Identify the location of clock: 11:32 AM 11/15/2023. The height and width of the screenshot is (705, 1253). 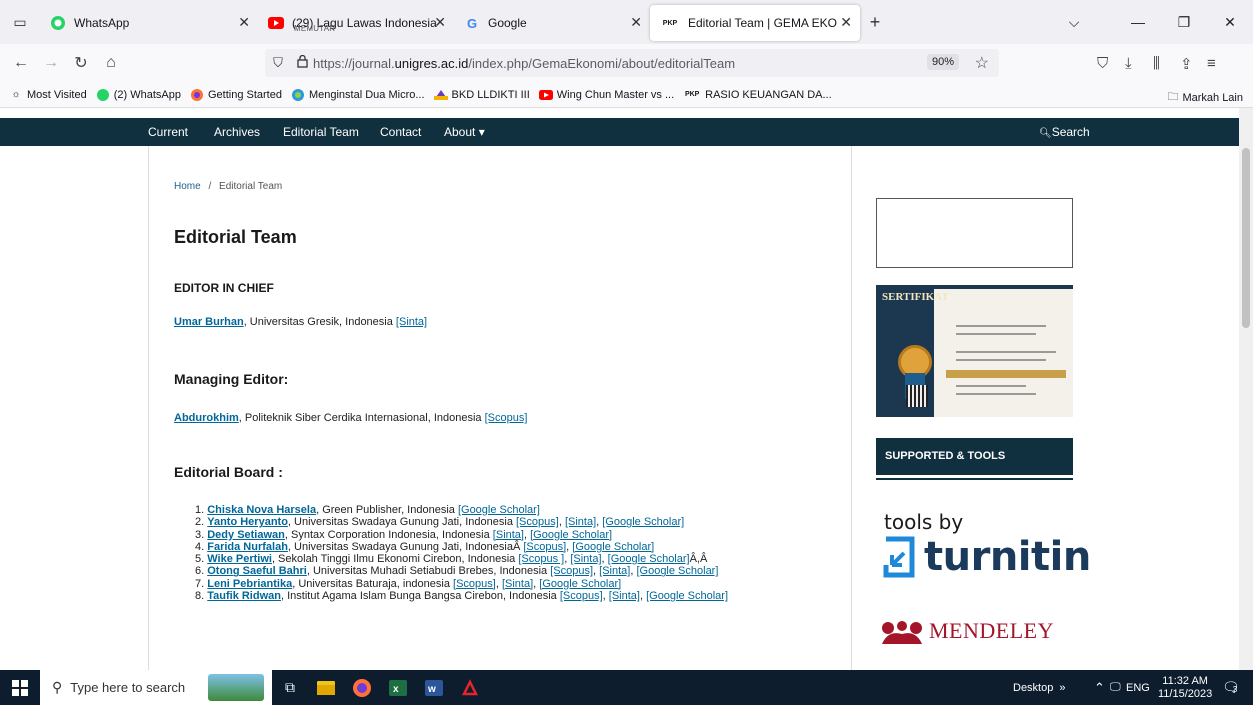
(1185, 687).